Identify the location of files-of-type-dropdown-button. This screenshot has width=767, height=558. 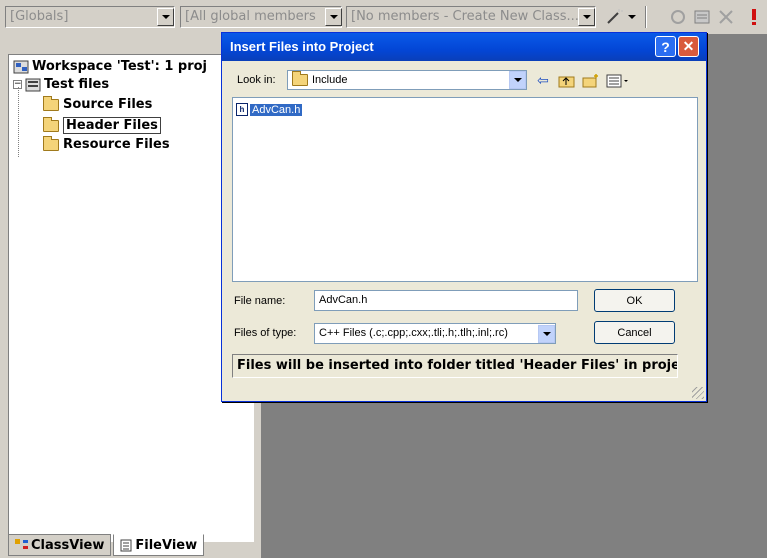
(546, 334).